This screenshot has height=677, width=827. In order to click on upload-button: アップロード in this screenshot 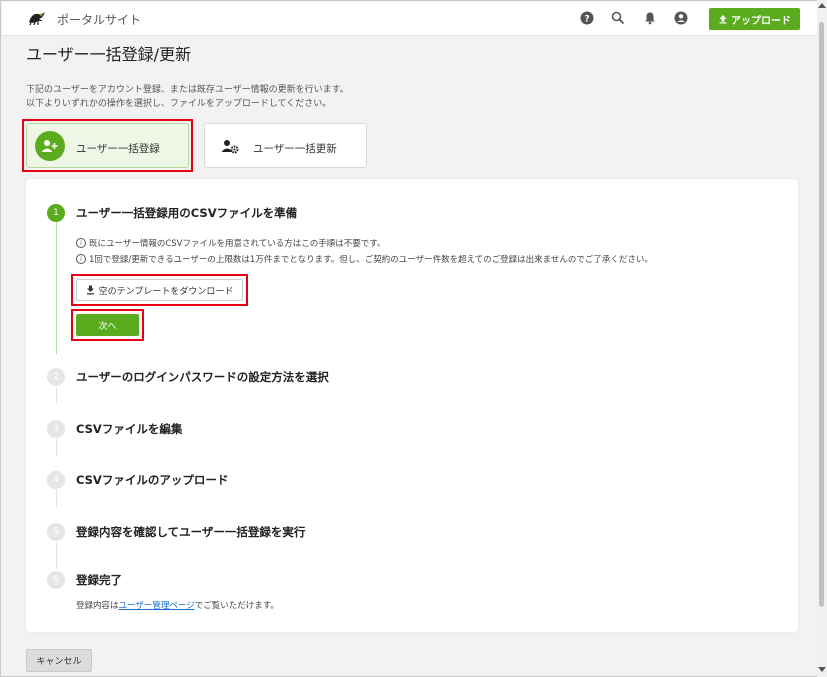, I will do `click(754, 19)`.